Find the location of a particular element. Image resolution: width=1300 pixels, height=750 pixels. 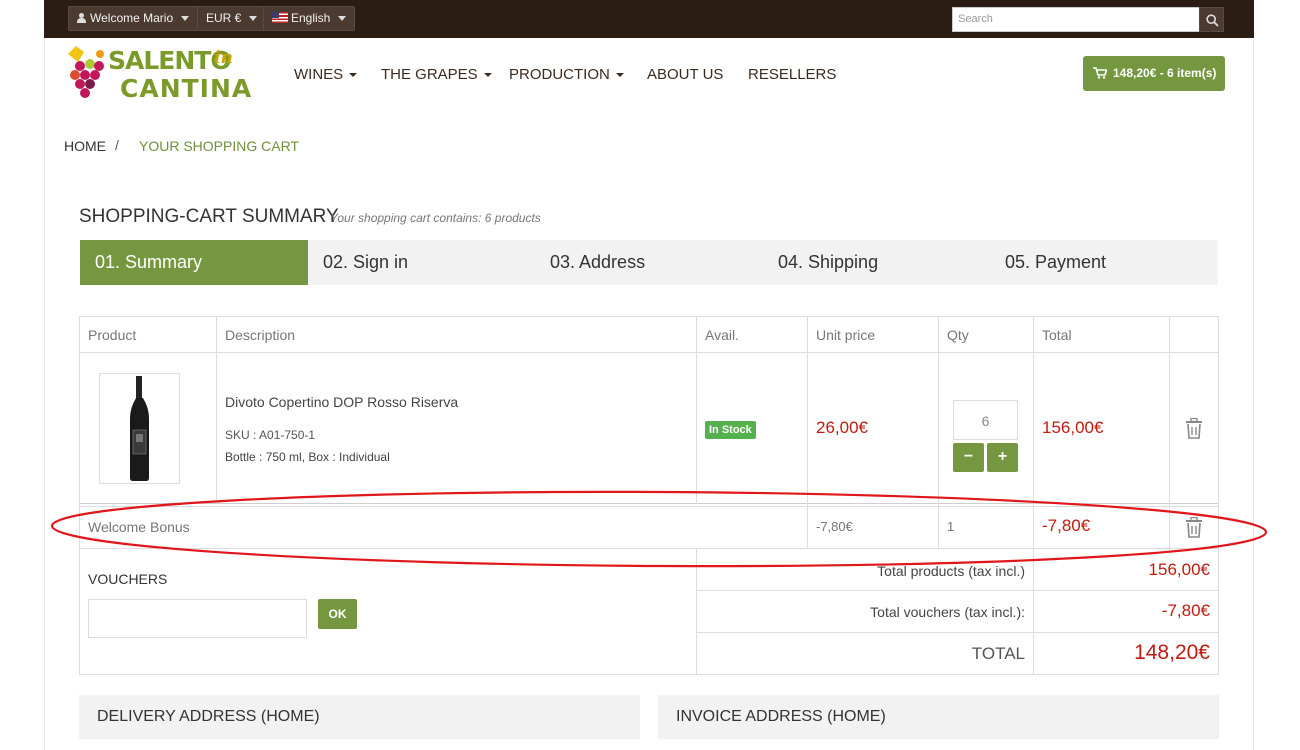

account-dropdown: Welcome Mario is located at coordinates (133, 18).